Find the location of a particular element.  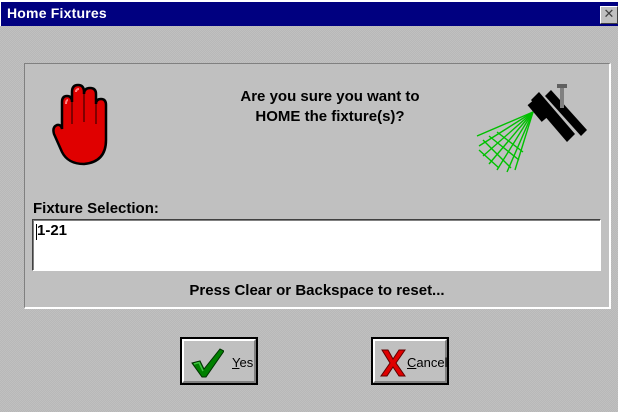

fixture-selection-value: 1-21 is located at coordinates (52, 230).